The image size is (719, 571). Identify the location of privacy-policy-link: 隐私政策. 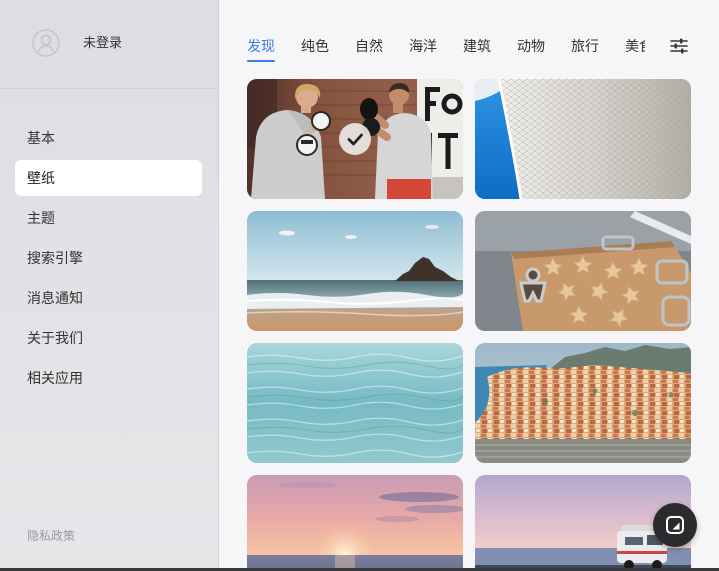
(51, 536).